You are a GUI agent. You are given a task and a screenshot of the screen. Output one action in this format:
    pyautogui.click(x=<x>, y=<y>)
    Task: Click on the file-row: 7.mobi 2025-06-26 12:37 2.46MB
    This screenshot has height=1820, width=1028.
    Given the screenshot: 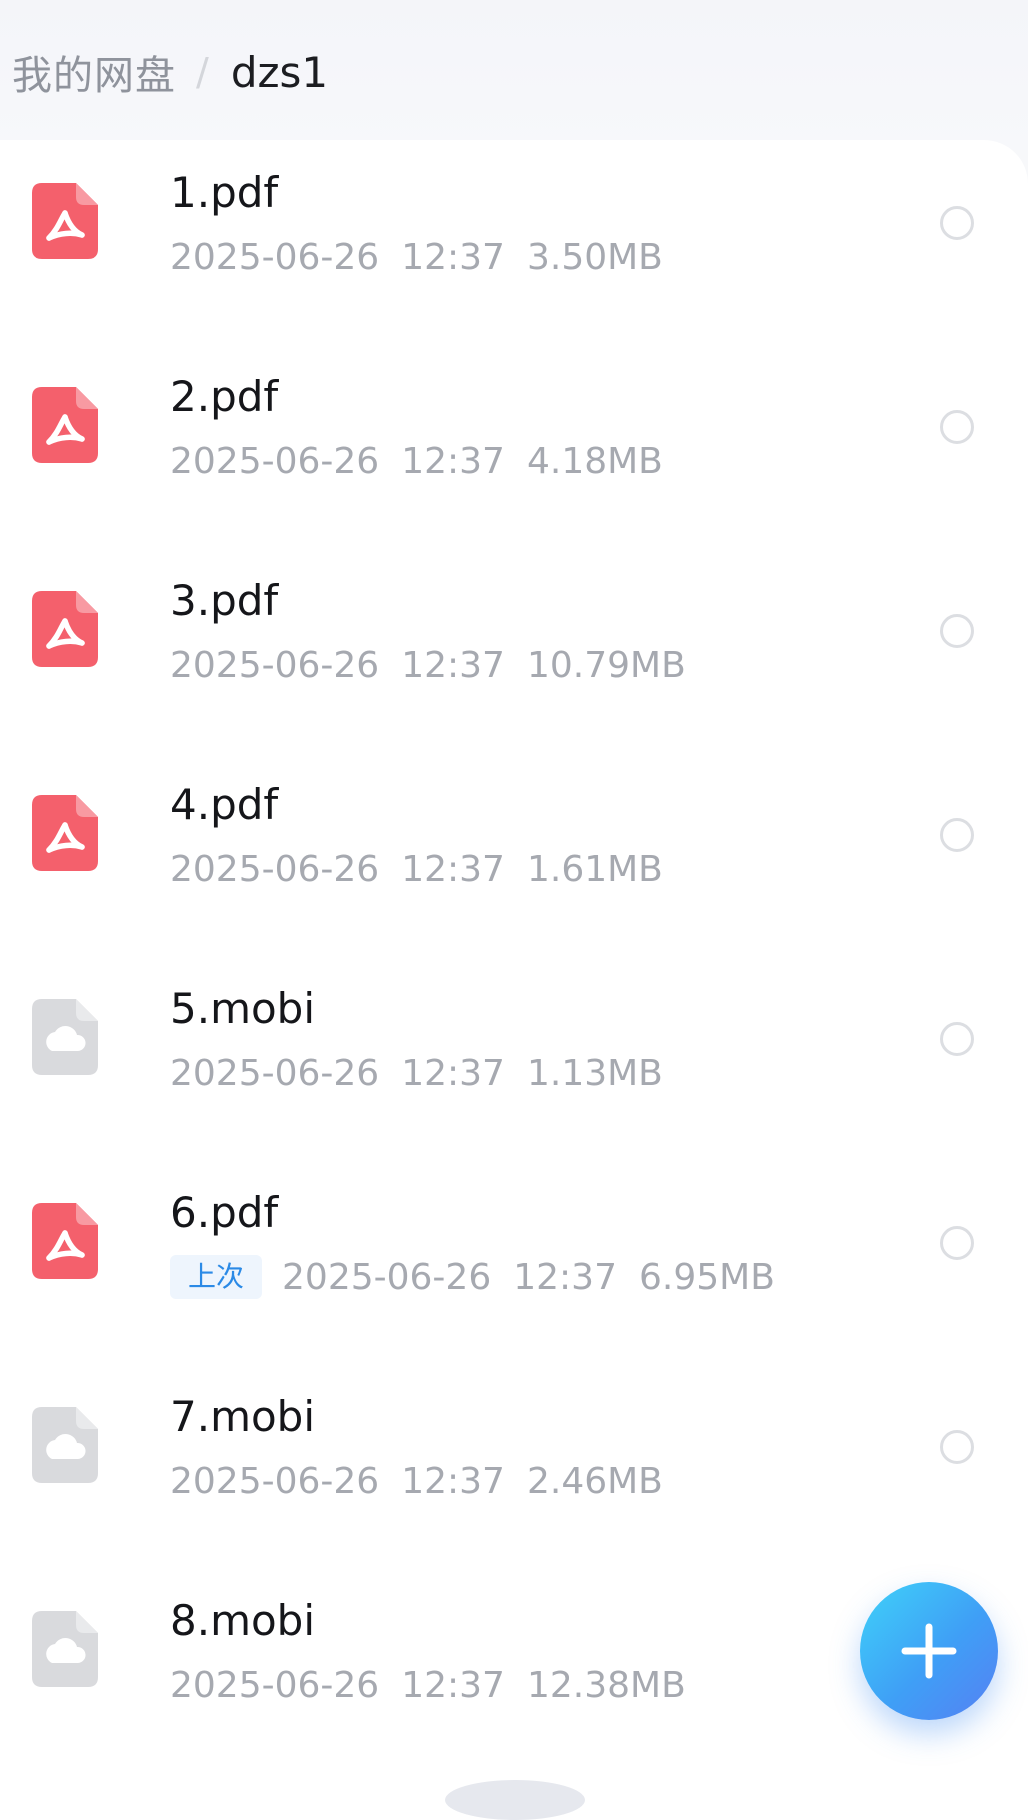 What is the action you would take?
    pyautogui.click(x=514, y=1466)
    